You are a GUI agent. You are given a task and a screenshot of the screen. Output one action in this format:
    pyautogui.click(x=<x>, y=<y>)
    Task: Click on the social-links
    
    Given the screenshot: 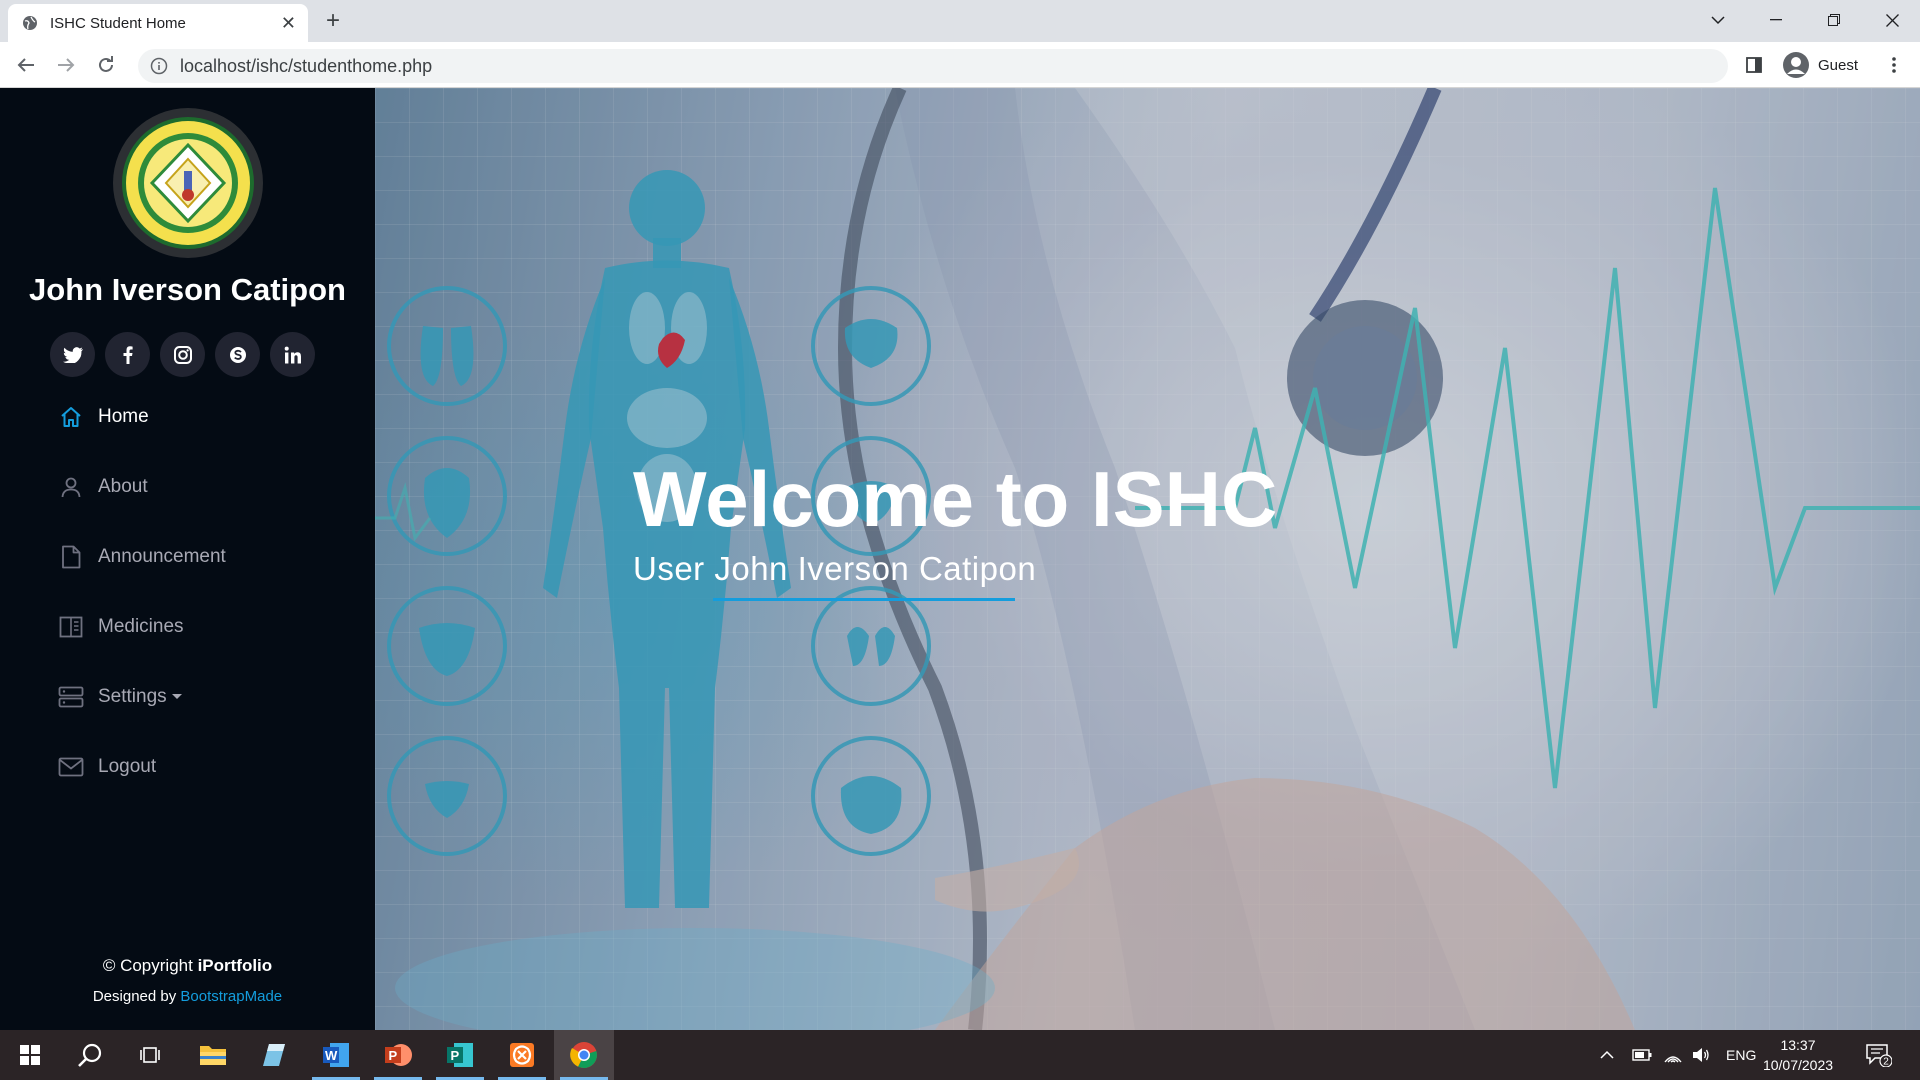 What is the action you would take?
    pyautogui.click(x=182, y=354)
    